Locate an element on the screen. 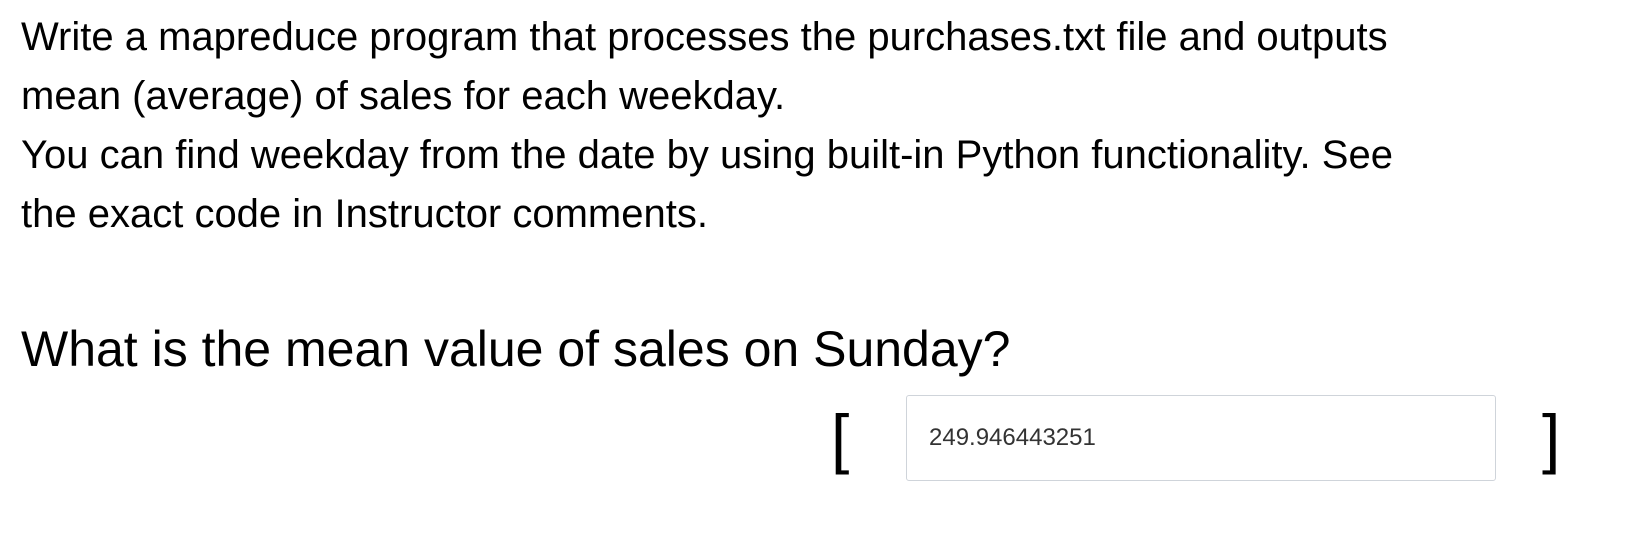 Image resolution: width=1644 pixels, height=558 pixels. instruction-text-line-4: the exact code in Instructor comments. is located at coordinates (364, 214).